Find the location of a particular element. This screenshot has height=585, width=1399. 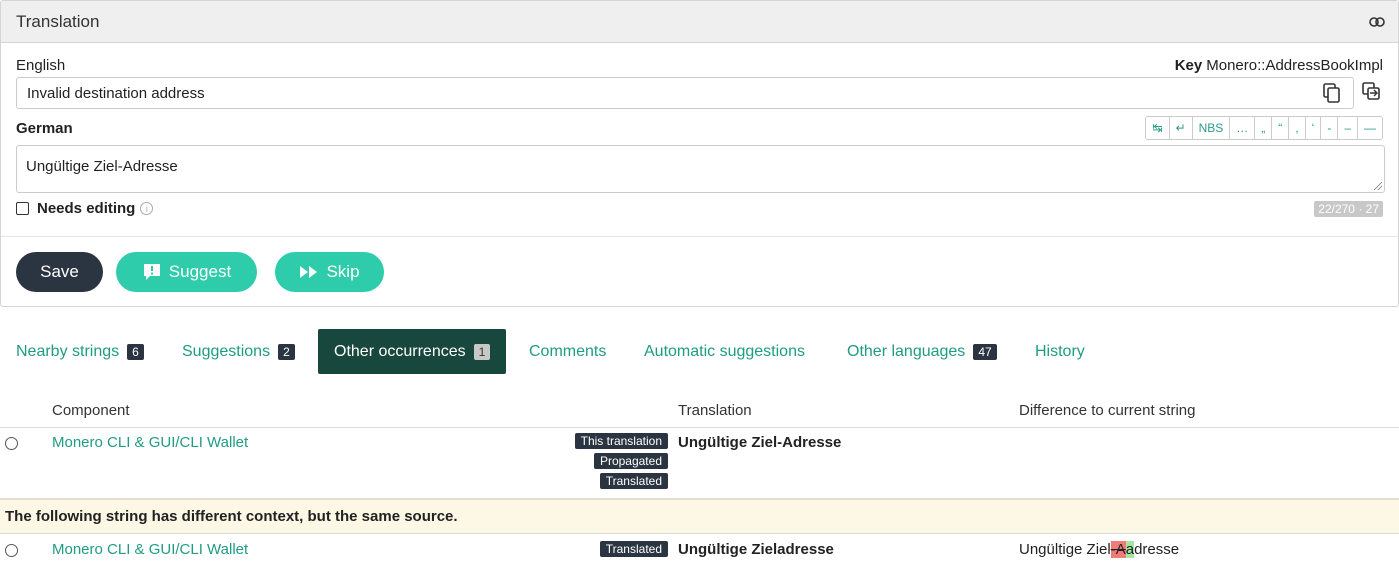

translation-textarea: Ungültige Ziel-Adresse is located at coordinates (700, 169).